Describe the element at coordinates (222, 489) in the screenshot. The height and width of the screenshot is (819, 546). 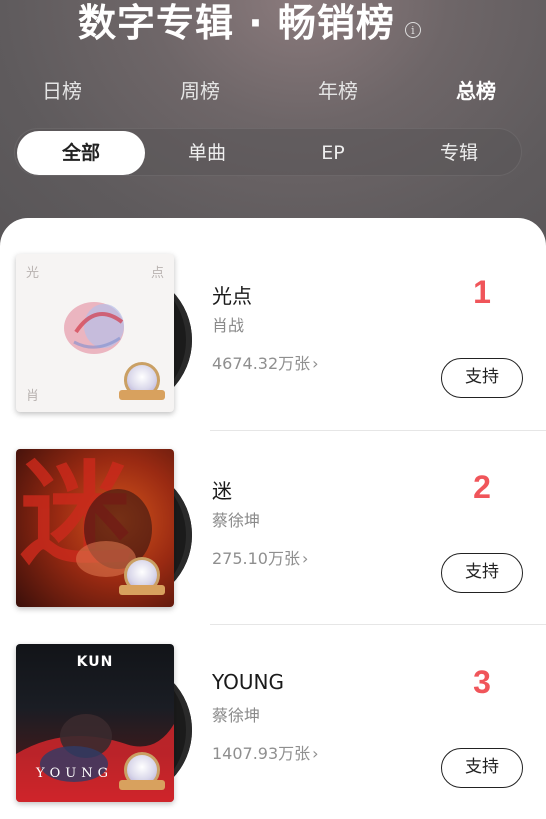
I see `album-title: 迷` at that location.